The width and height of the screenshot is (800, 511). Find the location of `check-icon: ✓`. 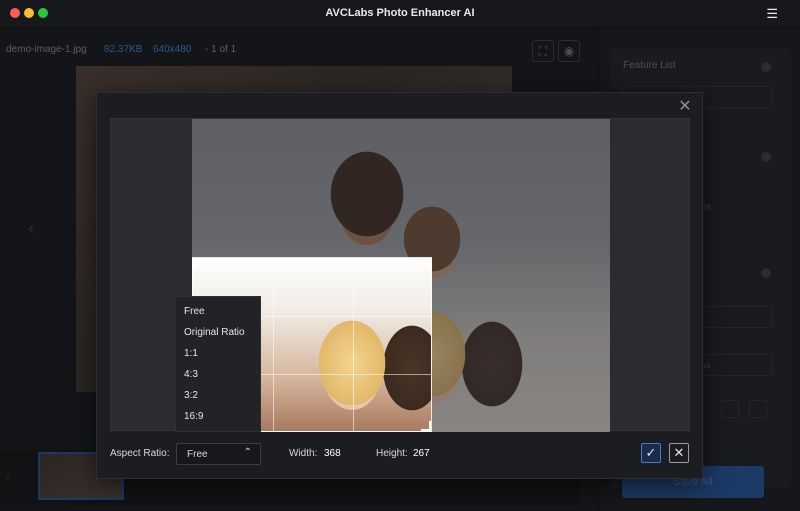

check-icon: ✓ is located at coordinates (651, 452).